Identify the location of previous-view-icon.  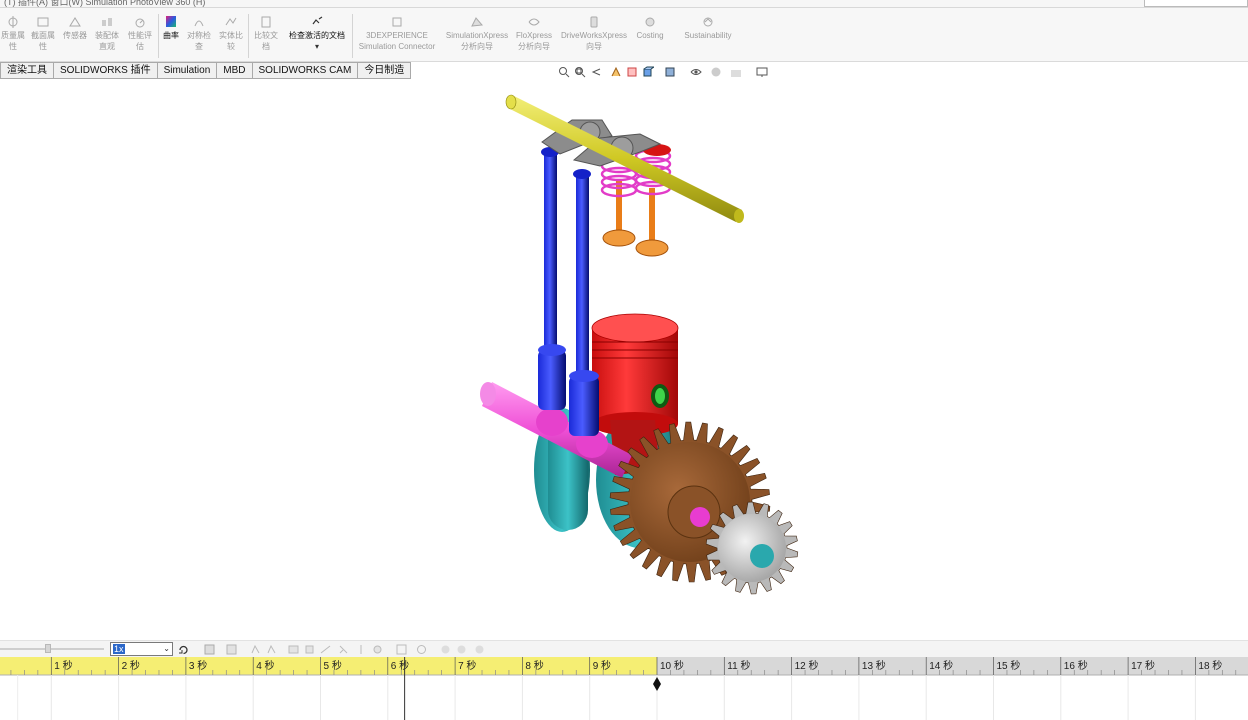
(596, 72).